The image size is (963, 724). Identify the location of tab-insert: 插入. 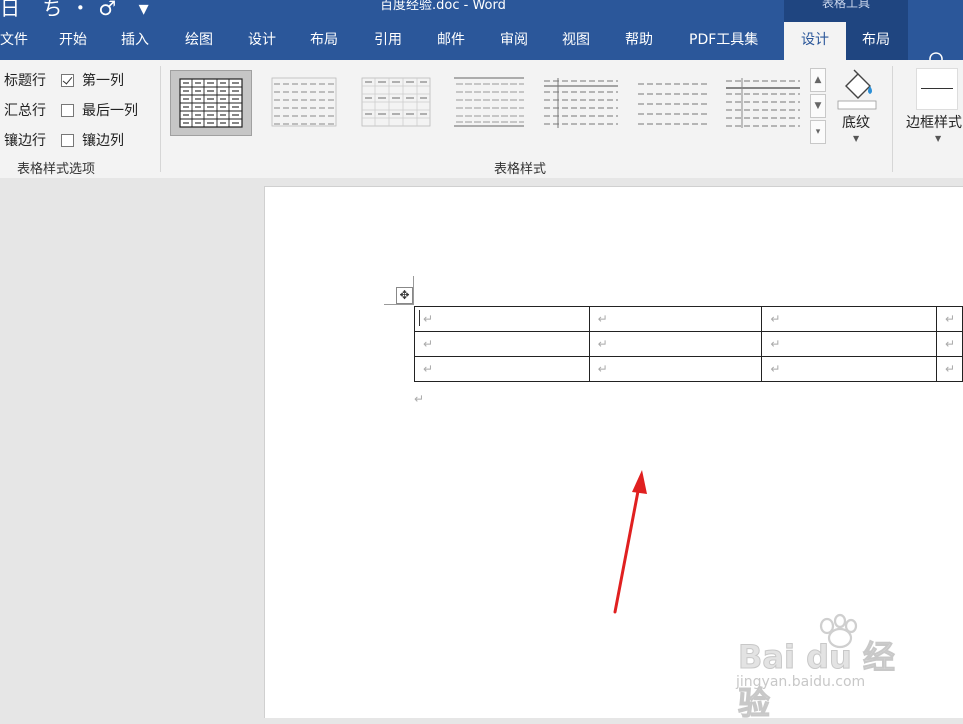
(135, 41).